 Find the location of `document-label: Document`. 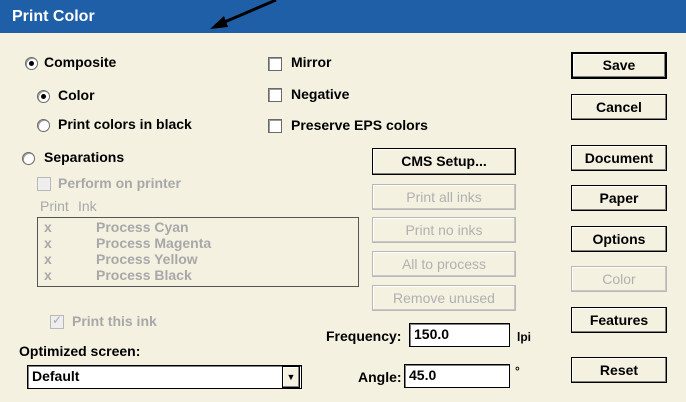

document-label: Document is located at coordinates (619, 158).